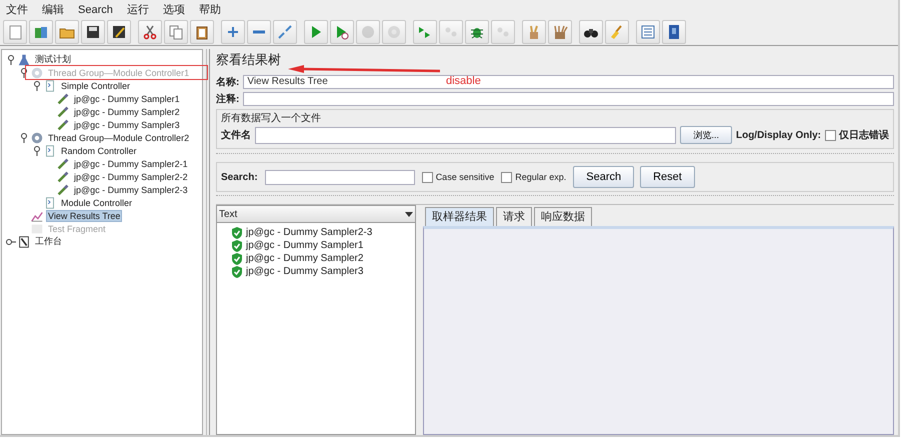  Describe the element at coordinates (603, 177) in the screenshot. I see `search-button: Search` at that location.